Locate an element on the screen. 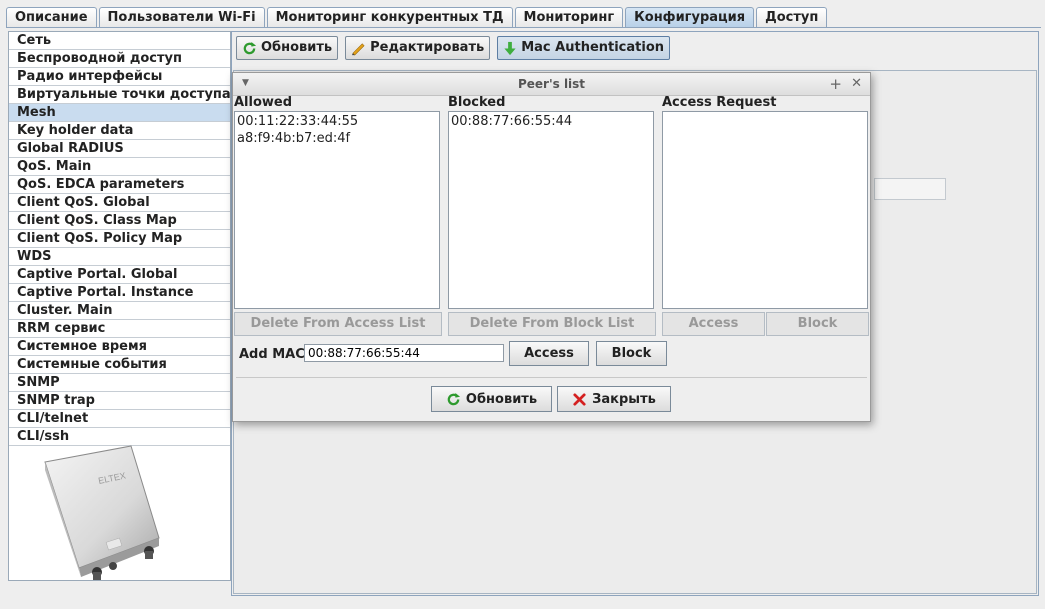 This screenshot has height=609, width=1045. delete-from-block-list-button: Delete From Block List is located at coordinates (552, 324).